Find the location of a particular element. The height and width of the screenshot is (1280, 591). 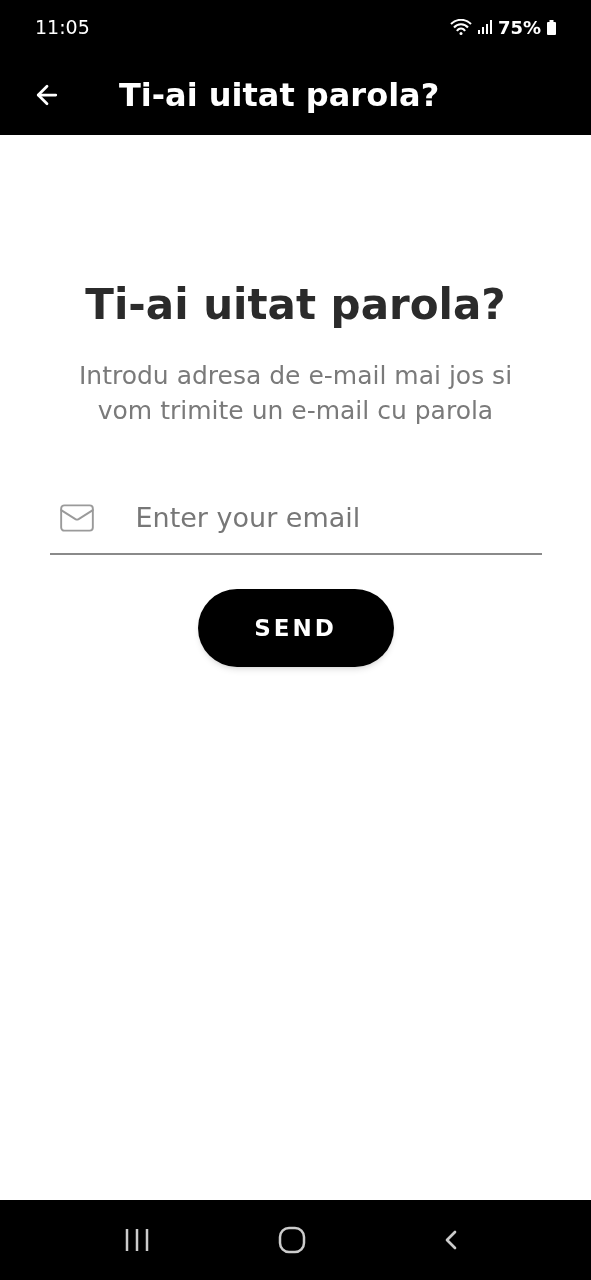

recent-apps-icon is located at coordinates (137, 1240).